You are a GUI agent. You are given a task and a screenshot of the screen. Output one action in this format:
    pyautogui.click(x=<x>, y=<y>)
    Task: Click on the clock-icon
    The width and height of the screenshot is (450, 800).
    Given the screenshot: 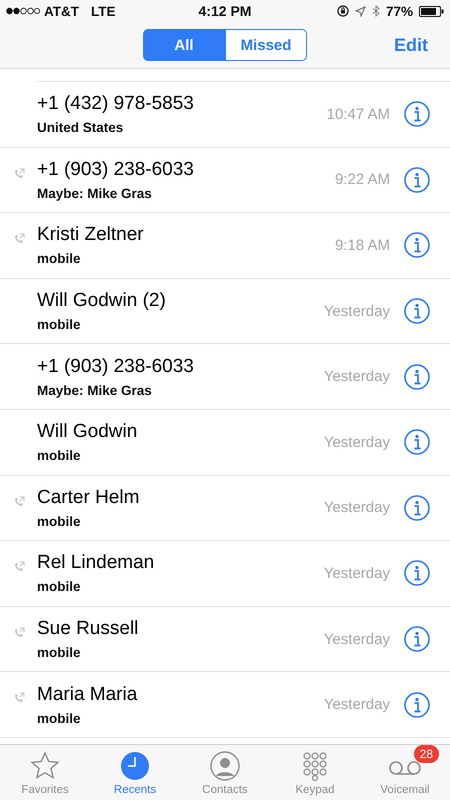 What is the action you would take?
    pyautogui.click(x=135, y=766)
    